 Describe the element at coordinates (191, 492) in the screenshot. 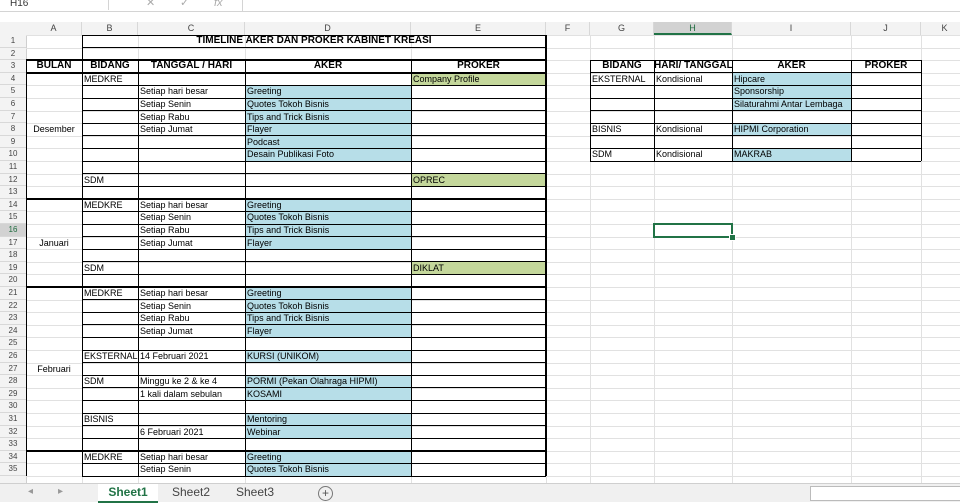

I see `sheet-tab-2: Sheet2` at that location.